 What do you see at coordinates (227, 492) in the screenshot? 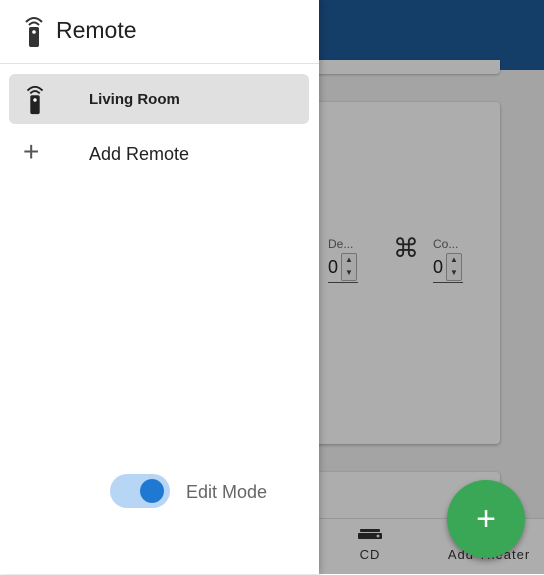
I see `edit-mode-label: Edit Mode` at bounding box center [227, 492].